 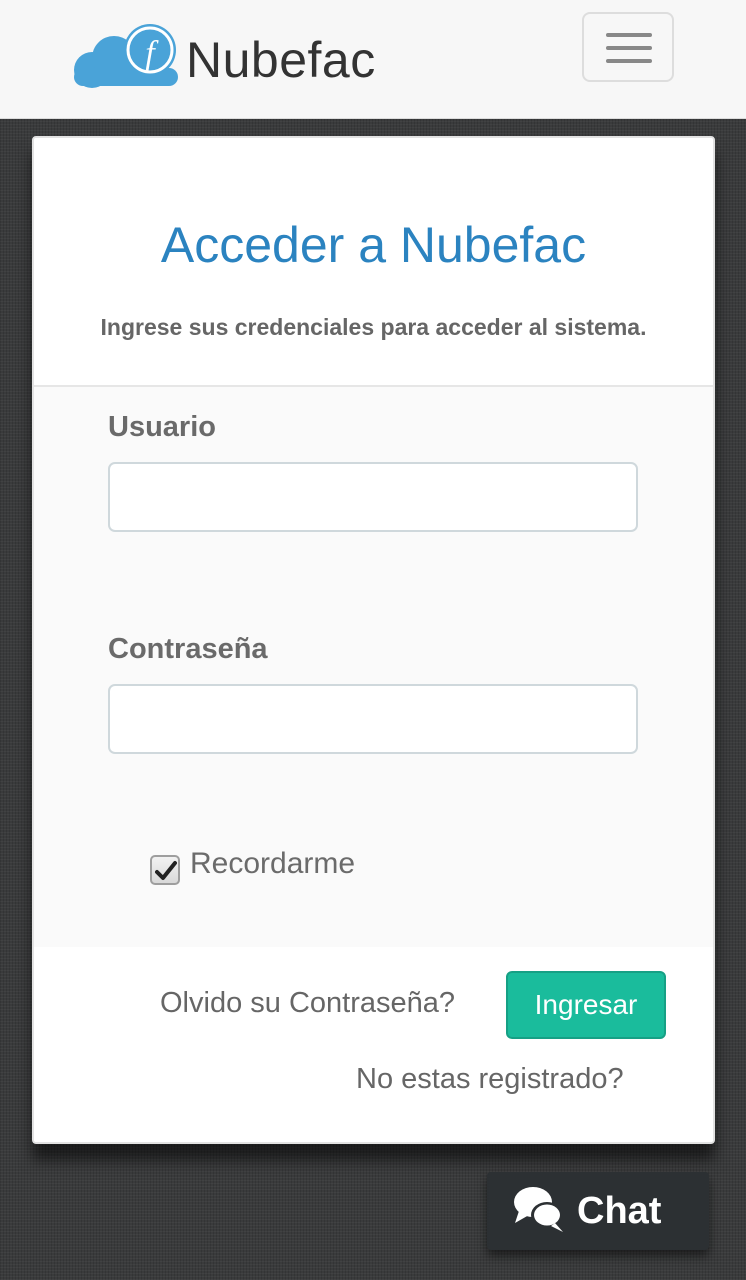 I want to click on chat-widget-button: Chat, so click(x=598, y=1211).